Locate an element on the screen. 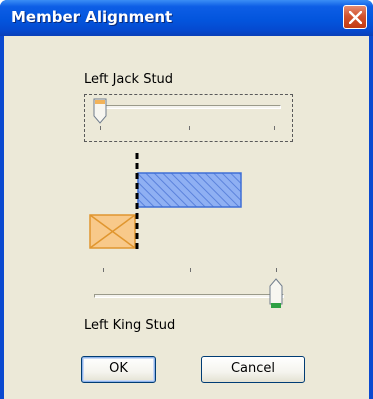 The height and width of the screenshot is (399, 373). close-icon is located at coordinates (355, 17).